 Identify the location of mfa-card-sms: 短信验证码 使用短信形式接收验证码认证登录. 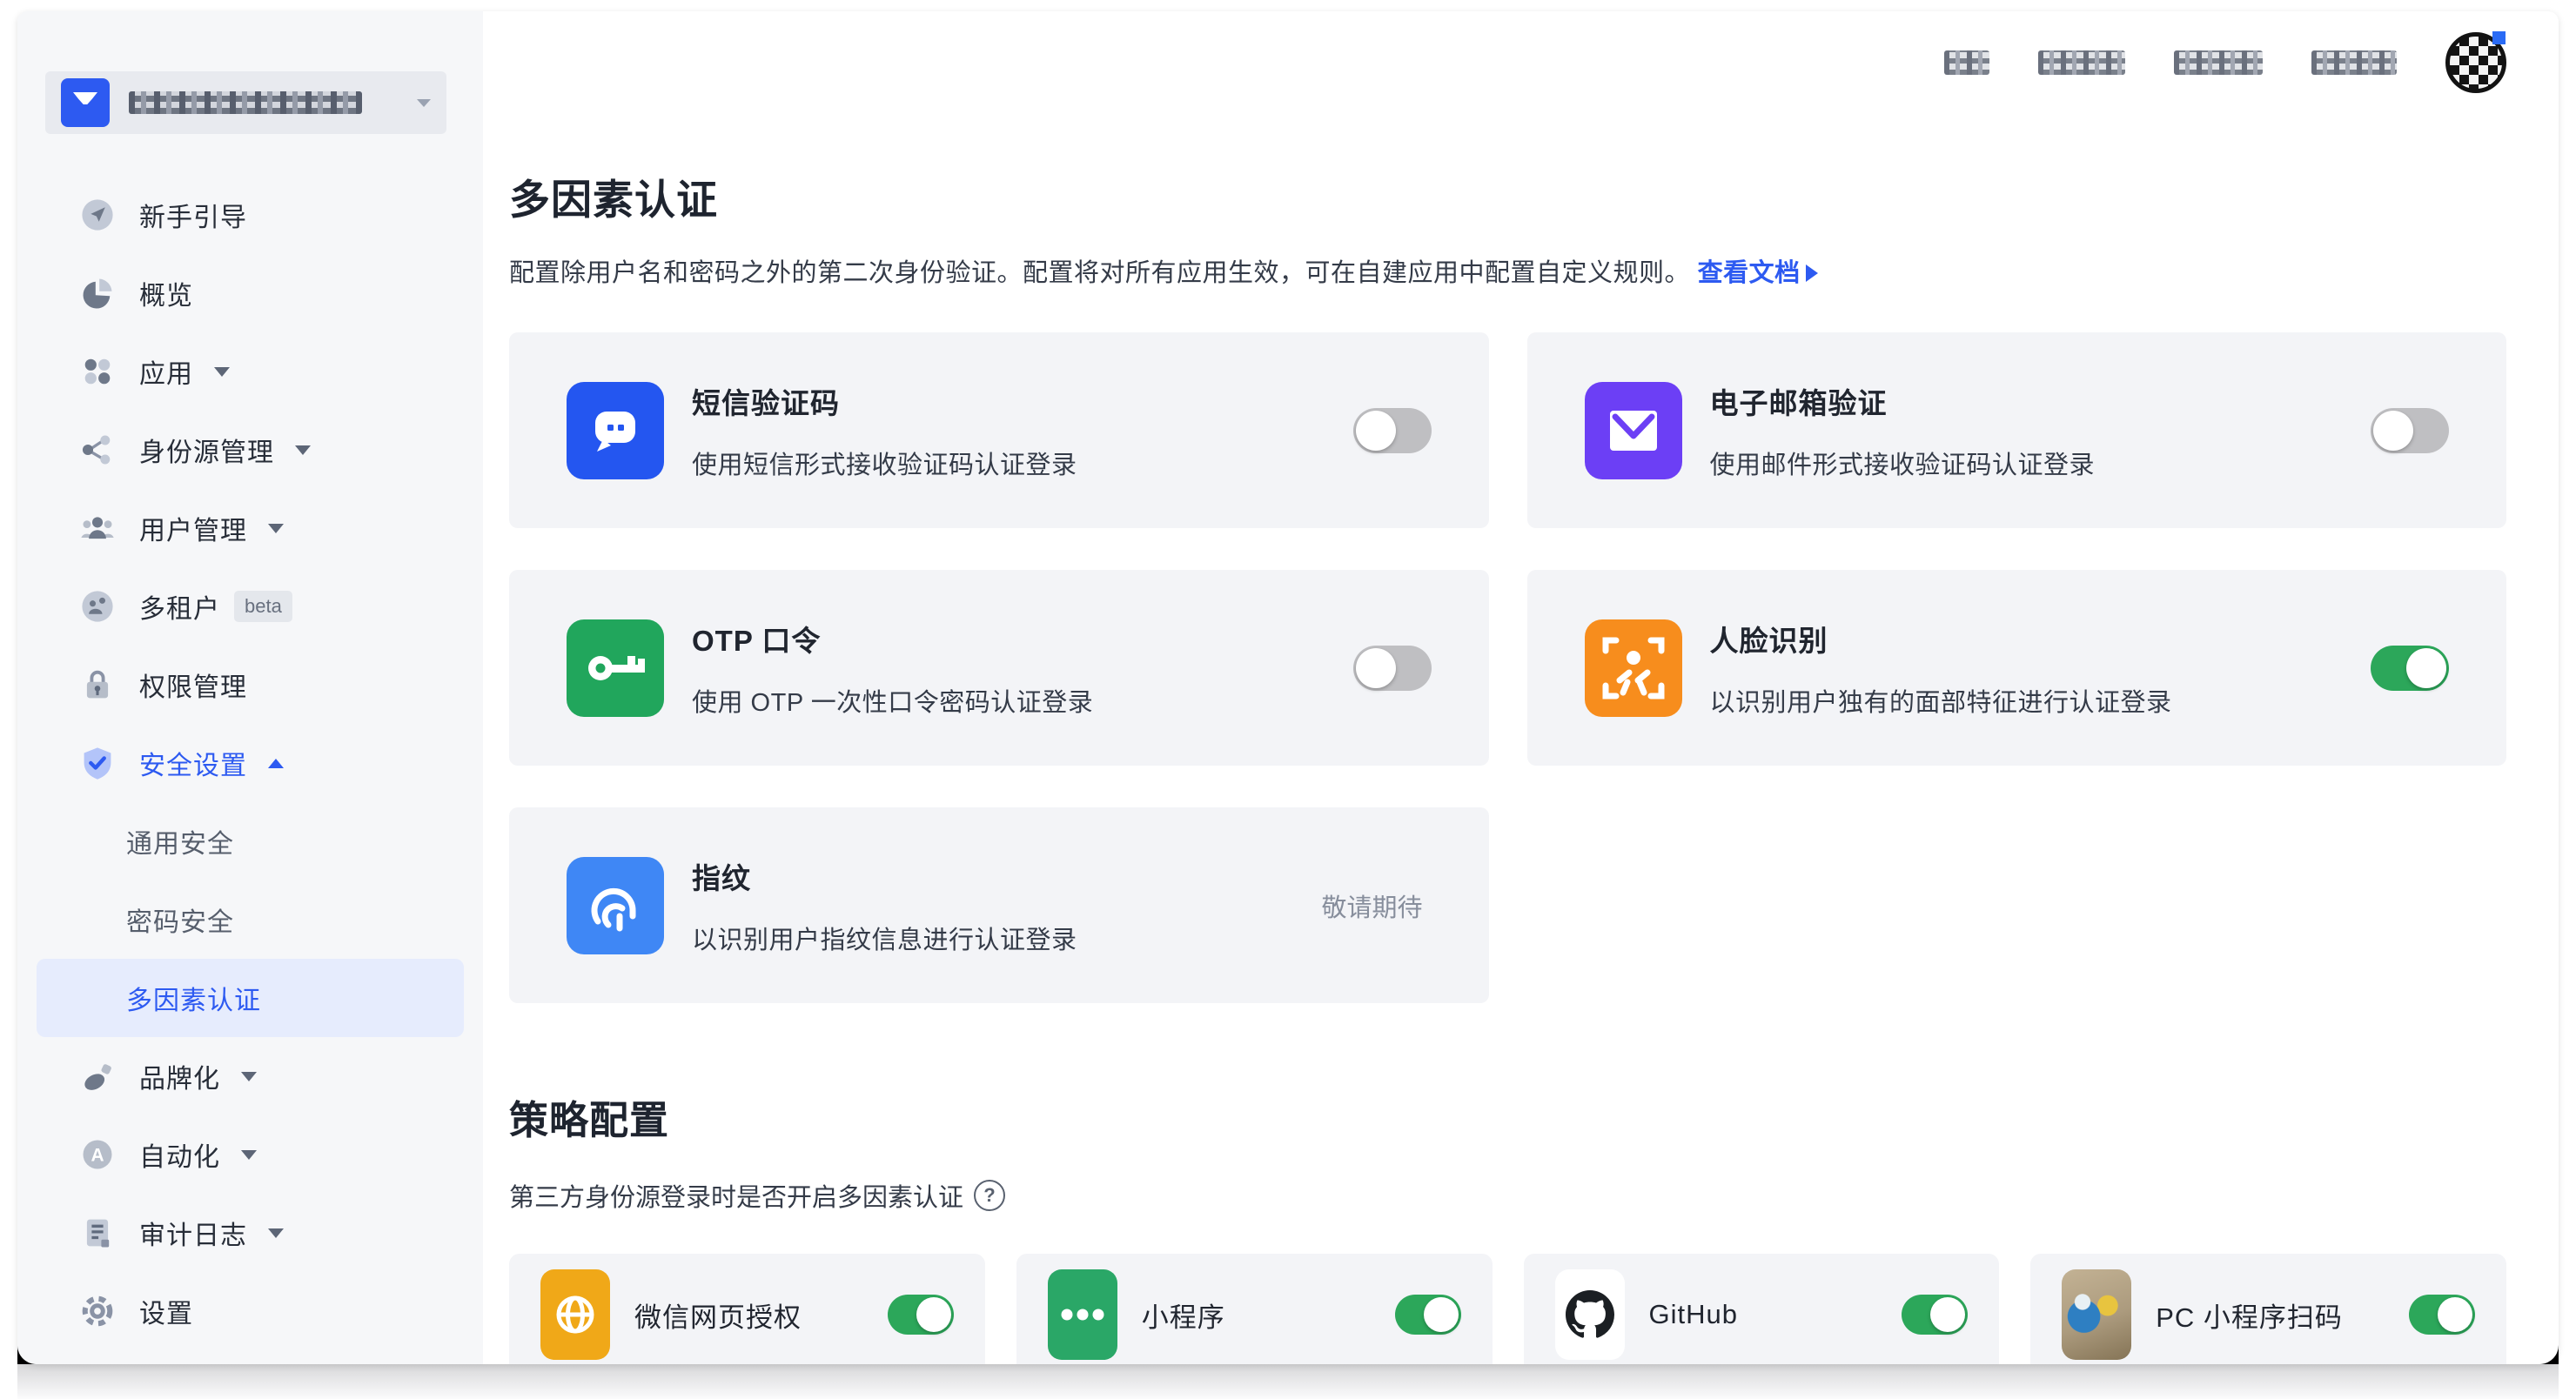
(999, 430).